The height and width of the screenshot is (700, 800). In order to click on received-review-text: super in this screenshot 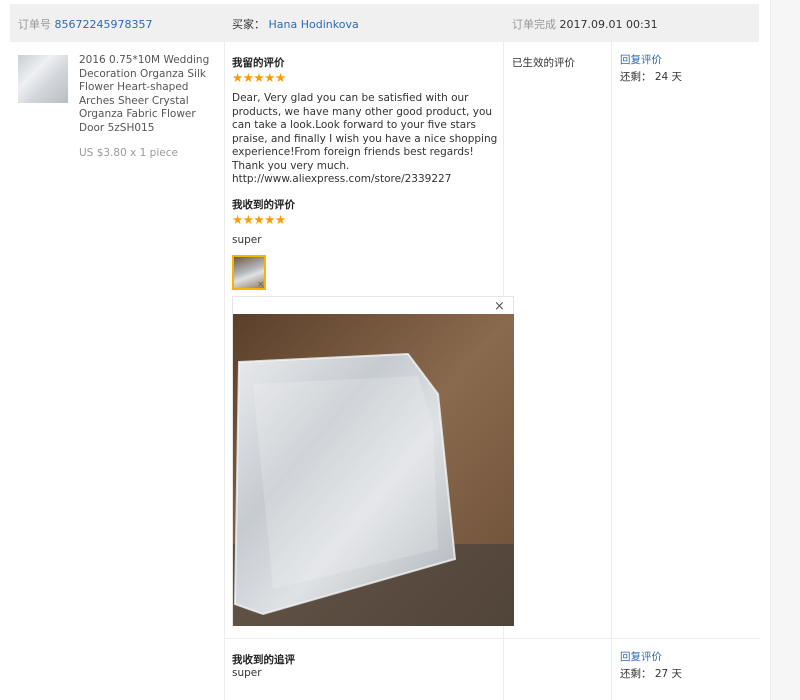, I will do `click(247, 240)`.